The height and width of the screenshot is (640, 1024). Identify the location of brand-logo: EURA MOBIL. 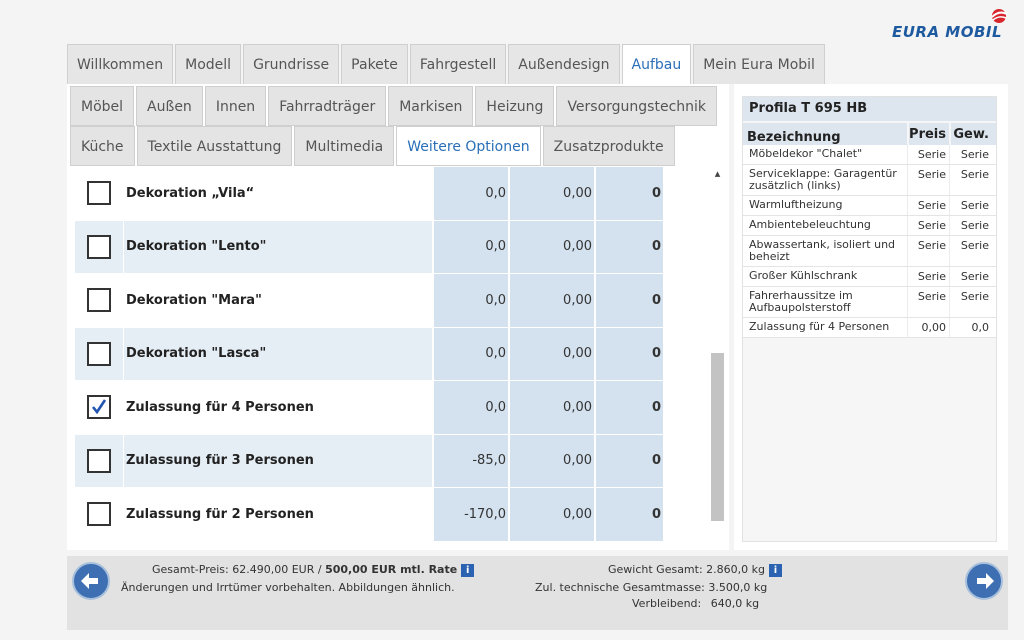
(952, 25).